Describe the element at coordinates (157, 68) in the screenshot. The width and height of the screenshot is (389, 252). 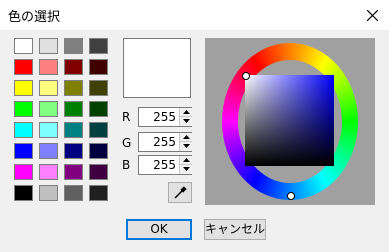
I see `color-preview` at that location.